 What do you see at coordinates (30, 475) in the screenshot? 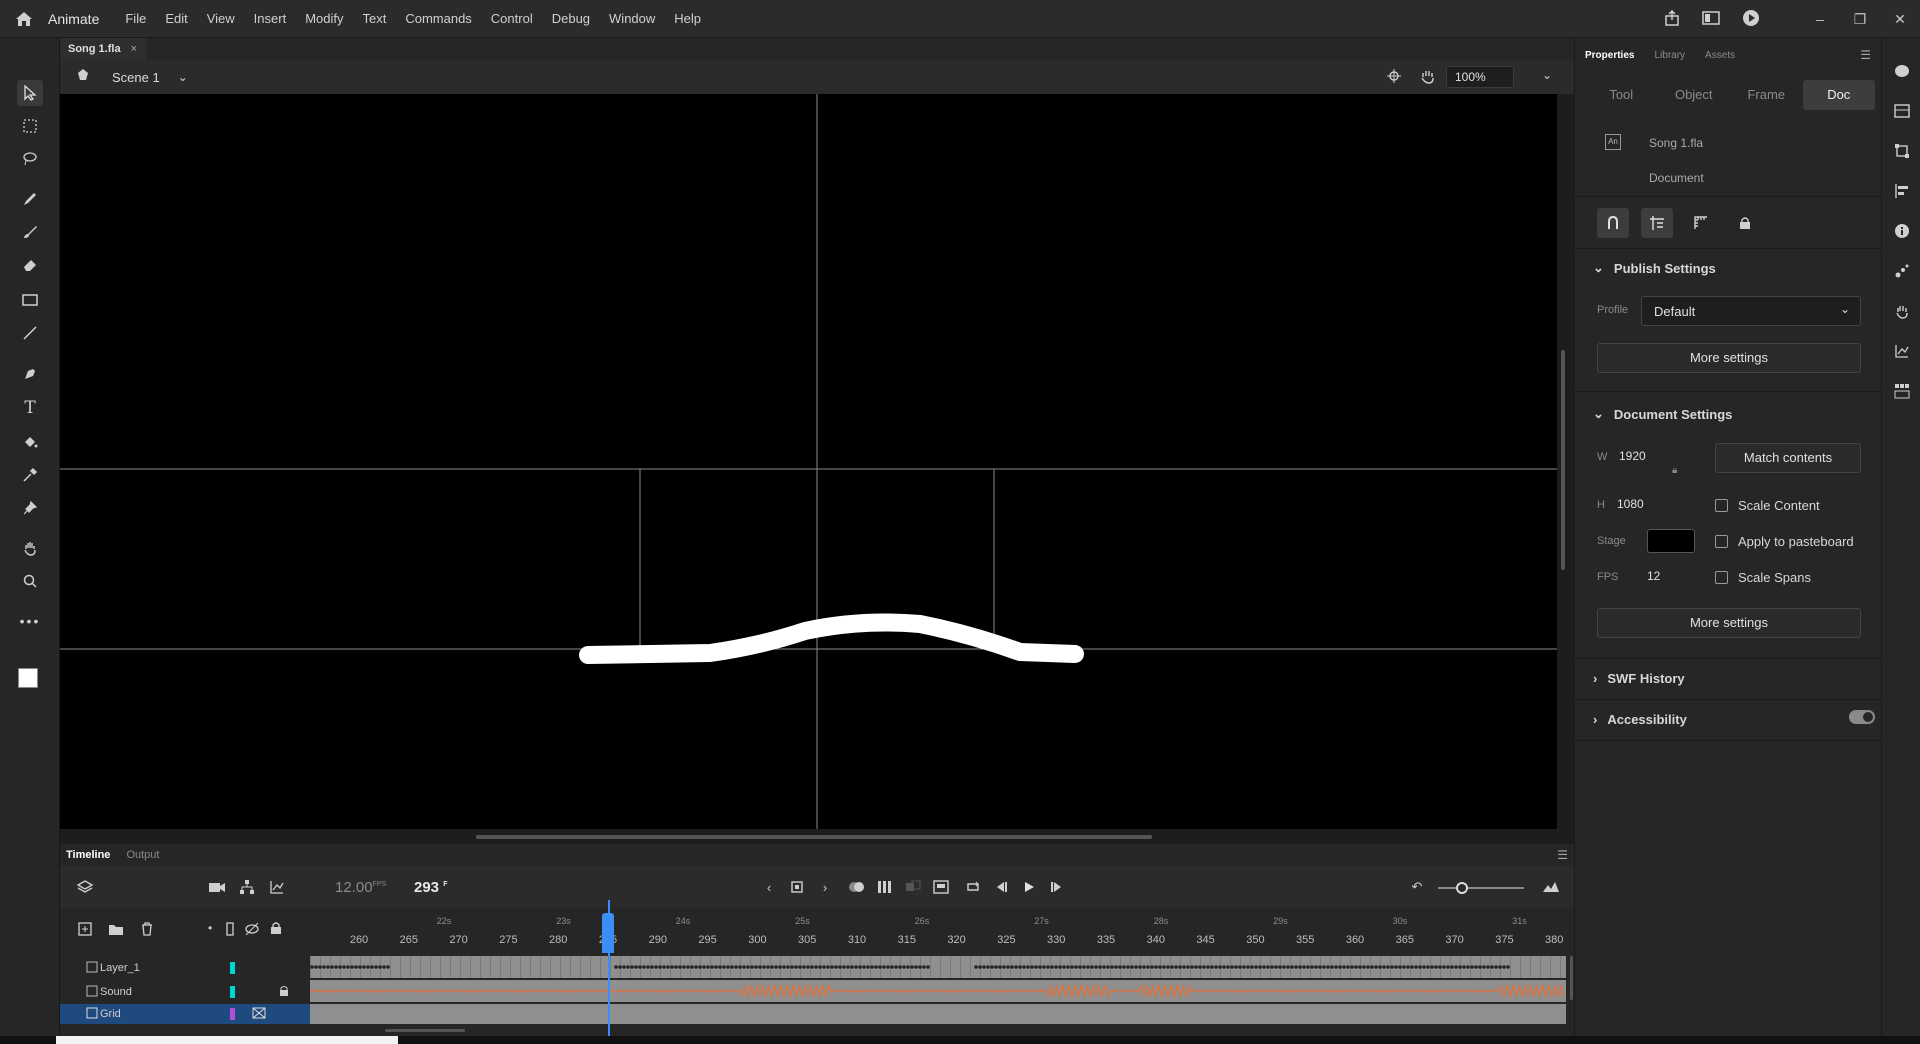
I see `eyedropper-tool-icon` at bounding box center [30, 475].